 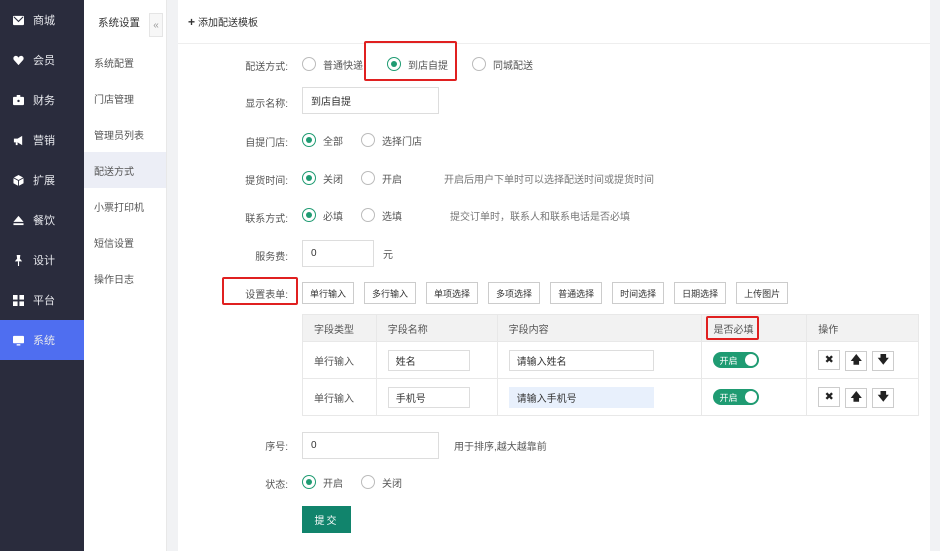 I want to click on add-template-link: + 添加配送模板, so click(x=554, y=22).